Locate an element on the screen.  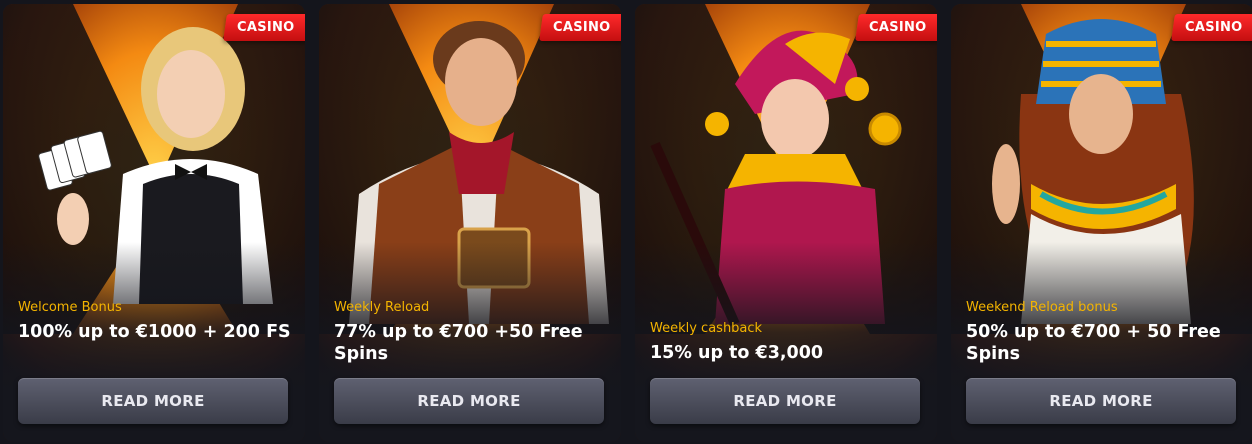
card-subtitle: Weekly cashback is located at coordinates (706, 328).